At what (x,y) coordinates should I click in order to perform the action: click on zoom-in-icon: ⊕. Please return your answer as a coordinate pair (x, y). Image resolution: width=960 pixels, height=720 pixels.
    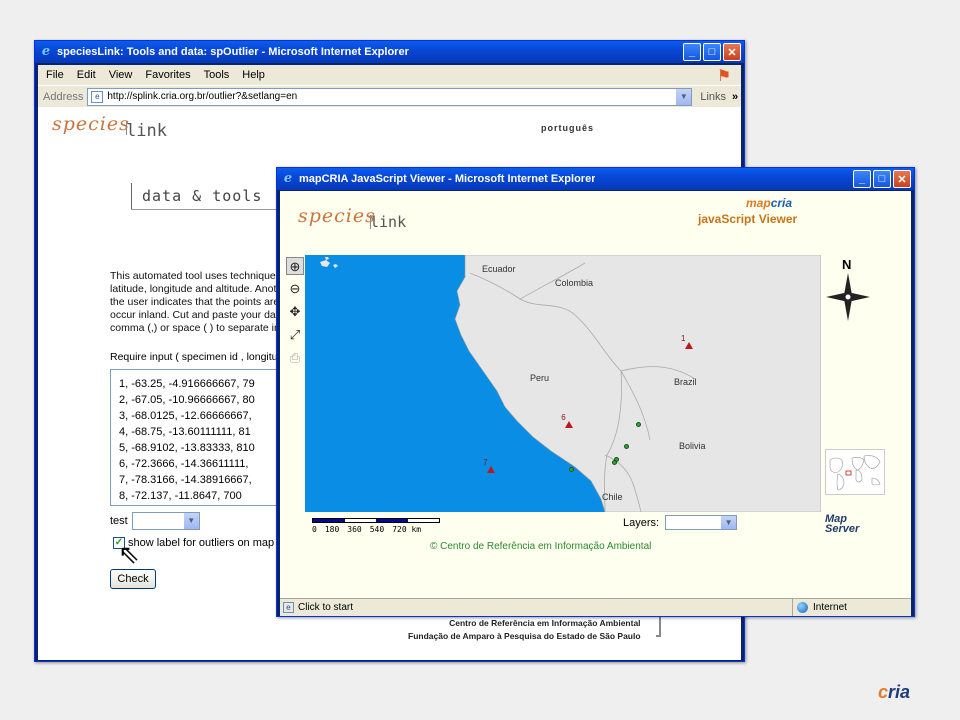
    Looking at the image, I should click on (295, 266).